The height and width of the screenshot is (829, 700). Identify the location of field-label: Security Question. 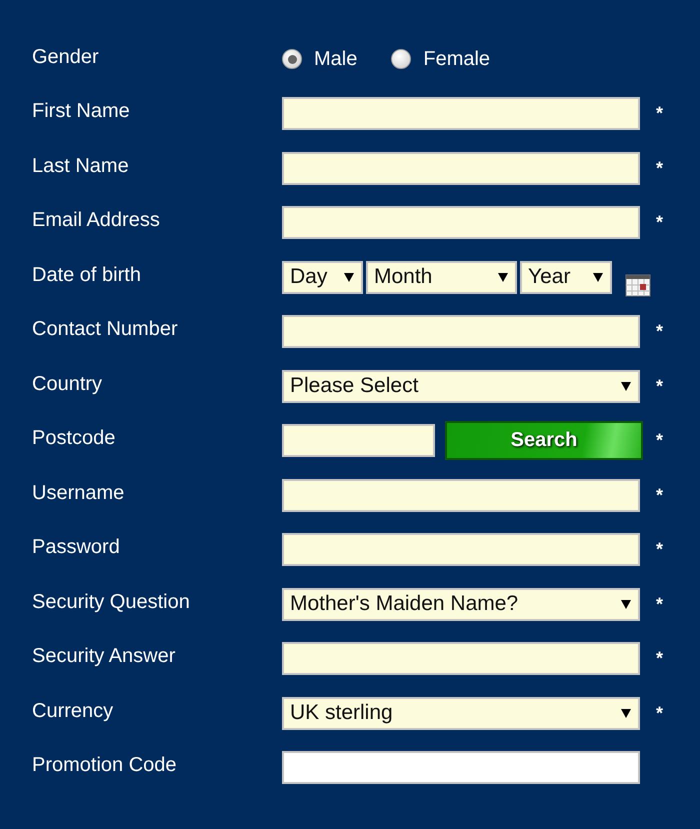
(111, 602).